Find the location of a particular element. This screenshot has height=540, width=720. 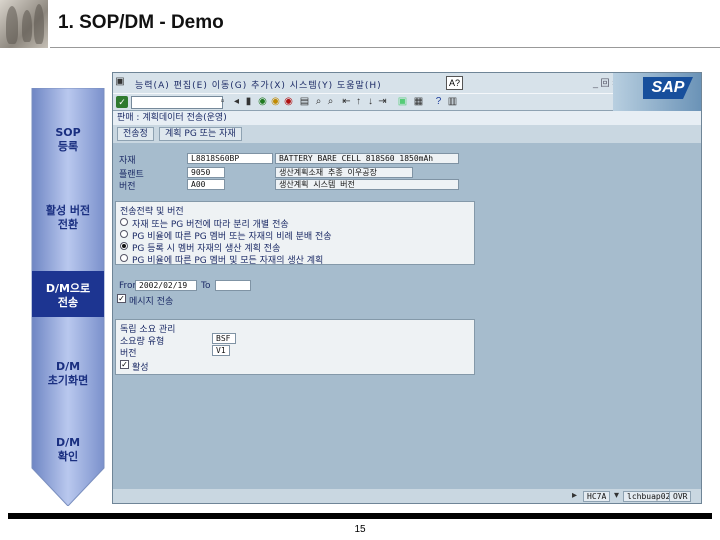

requirement-type-input: BSF is located at coordinates (224, 338).